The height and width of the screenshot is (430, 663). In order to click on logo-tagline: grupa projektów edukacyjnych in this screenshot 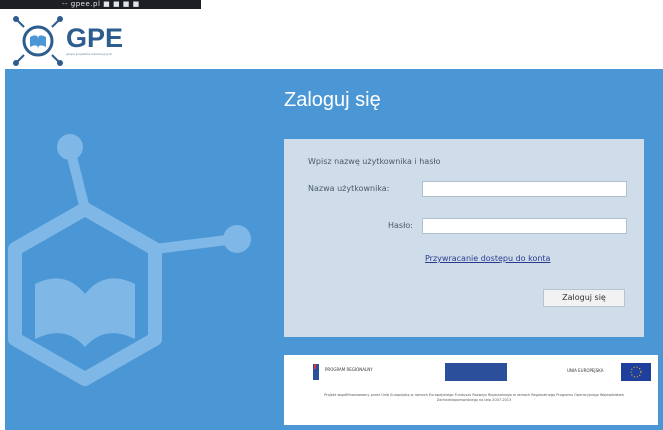, I will do `click(89, 54)`.